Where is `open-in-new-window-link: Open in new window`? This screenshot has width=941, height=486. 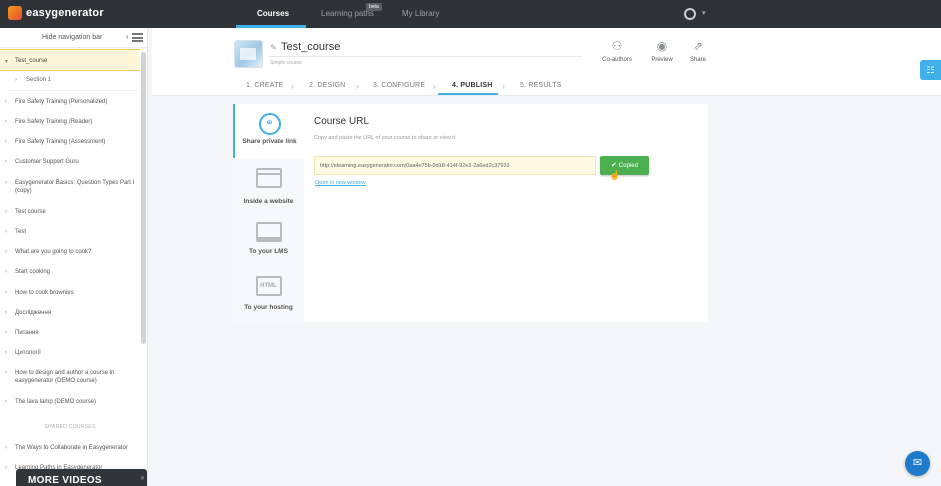
open-in-new-window-link: Open in new window is located at coordinates (340, 183).